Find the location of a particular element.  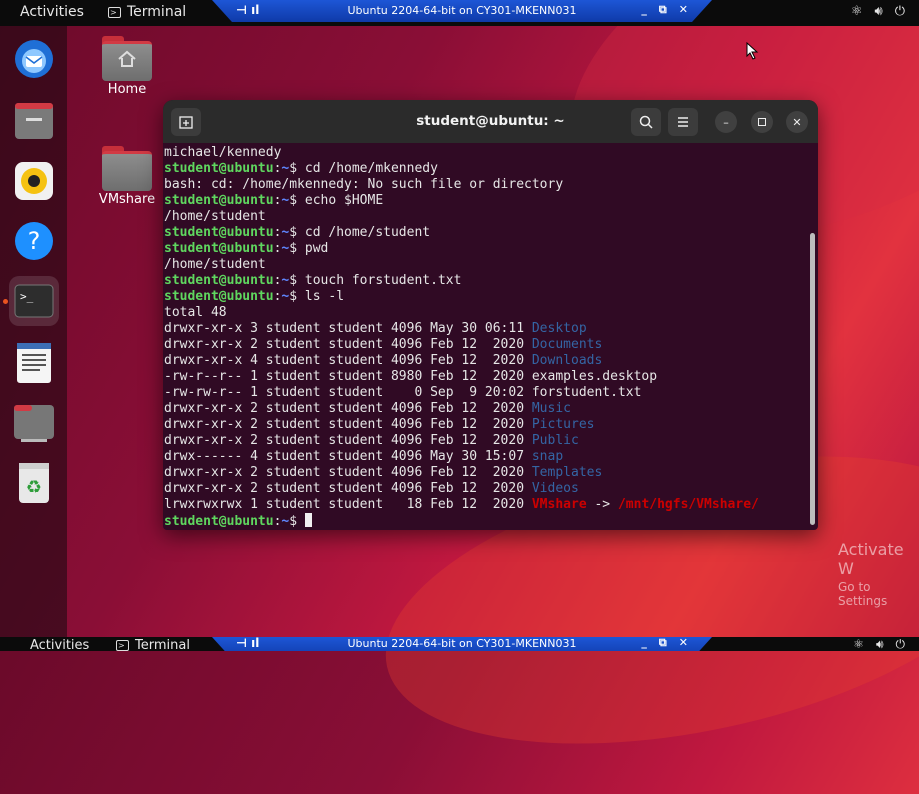

ls-entry-name: Downloads is located at coordinates (567, 360).